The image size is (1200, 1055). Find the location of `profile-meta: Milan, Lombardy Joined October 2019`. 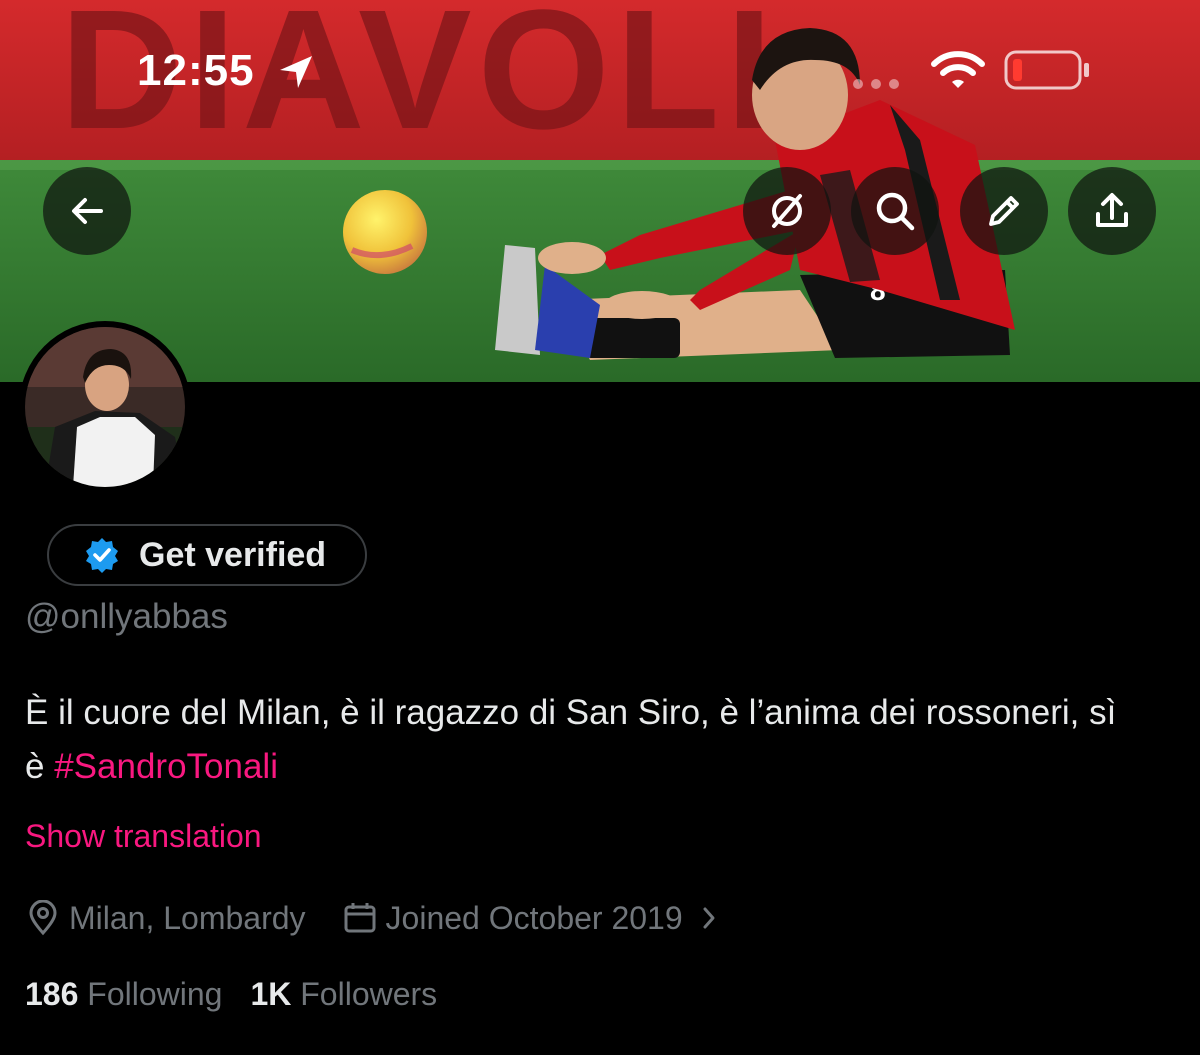

profile-meta: Milan, Lombardy Joined October 2019 is located at coordinates (373, 918).